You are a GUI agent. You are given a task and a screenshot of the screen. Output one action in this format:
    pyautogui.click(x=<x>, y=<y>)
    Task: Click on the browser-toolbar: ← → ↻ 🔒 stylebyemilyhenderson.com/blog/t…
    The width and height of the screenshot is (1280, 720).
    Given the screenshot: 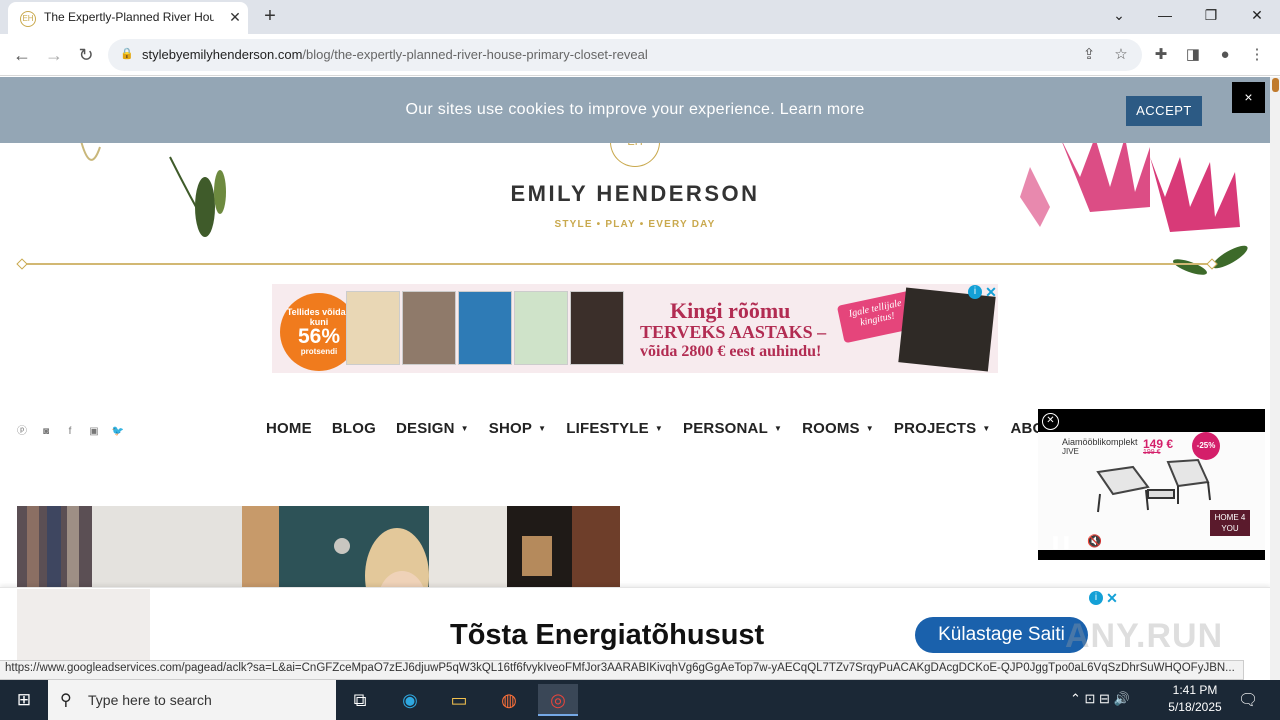 What is the action you would take?
    pyautogui.click(x=640, y=55)
    